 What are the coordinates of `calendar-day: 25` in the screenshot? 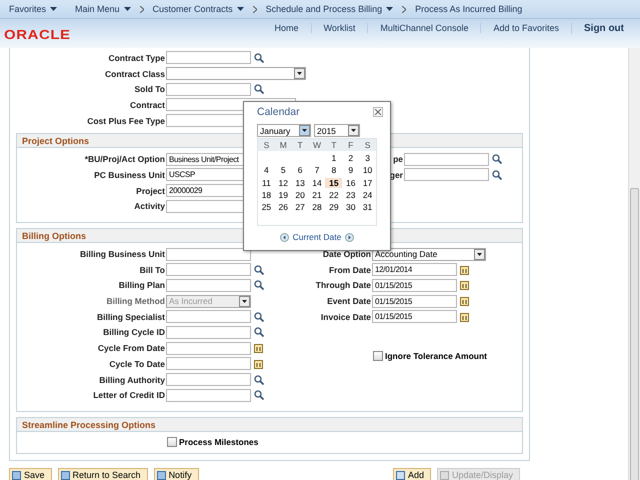 It's located at (266, 207).